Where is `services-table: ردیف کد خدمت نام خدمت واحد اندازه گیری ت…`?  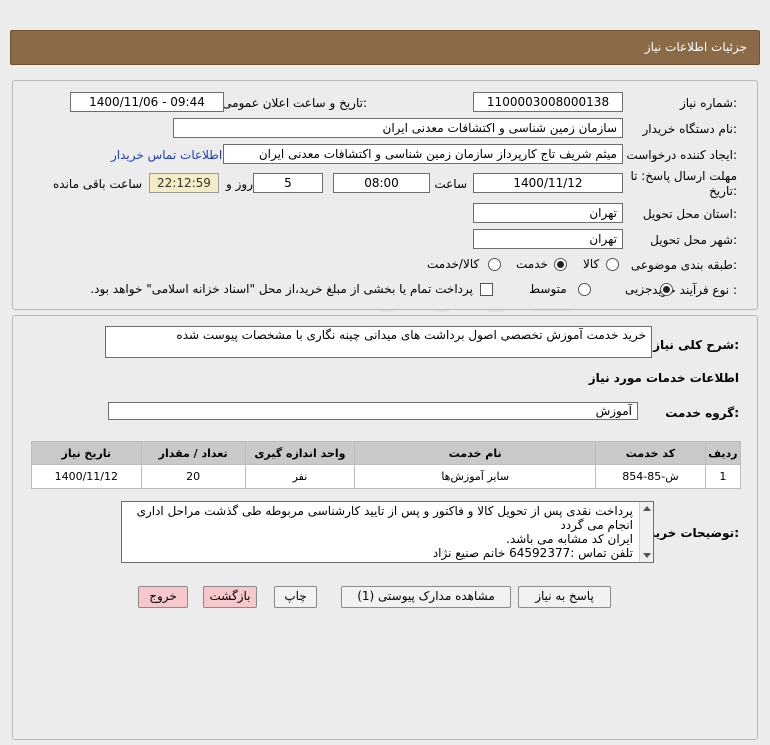
services-table: ردیف کد خدمت نام خدمت واحد اندازه گیری ت… is located at coordinates (386, 465).